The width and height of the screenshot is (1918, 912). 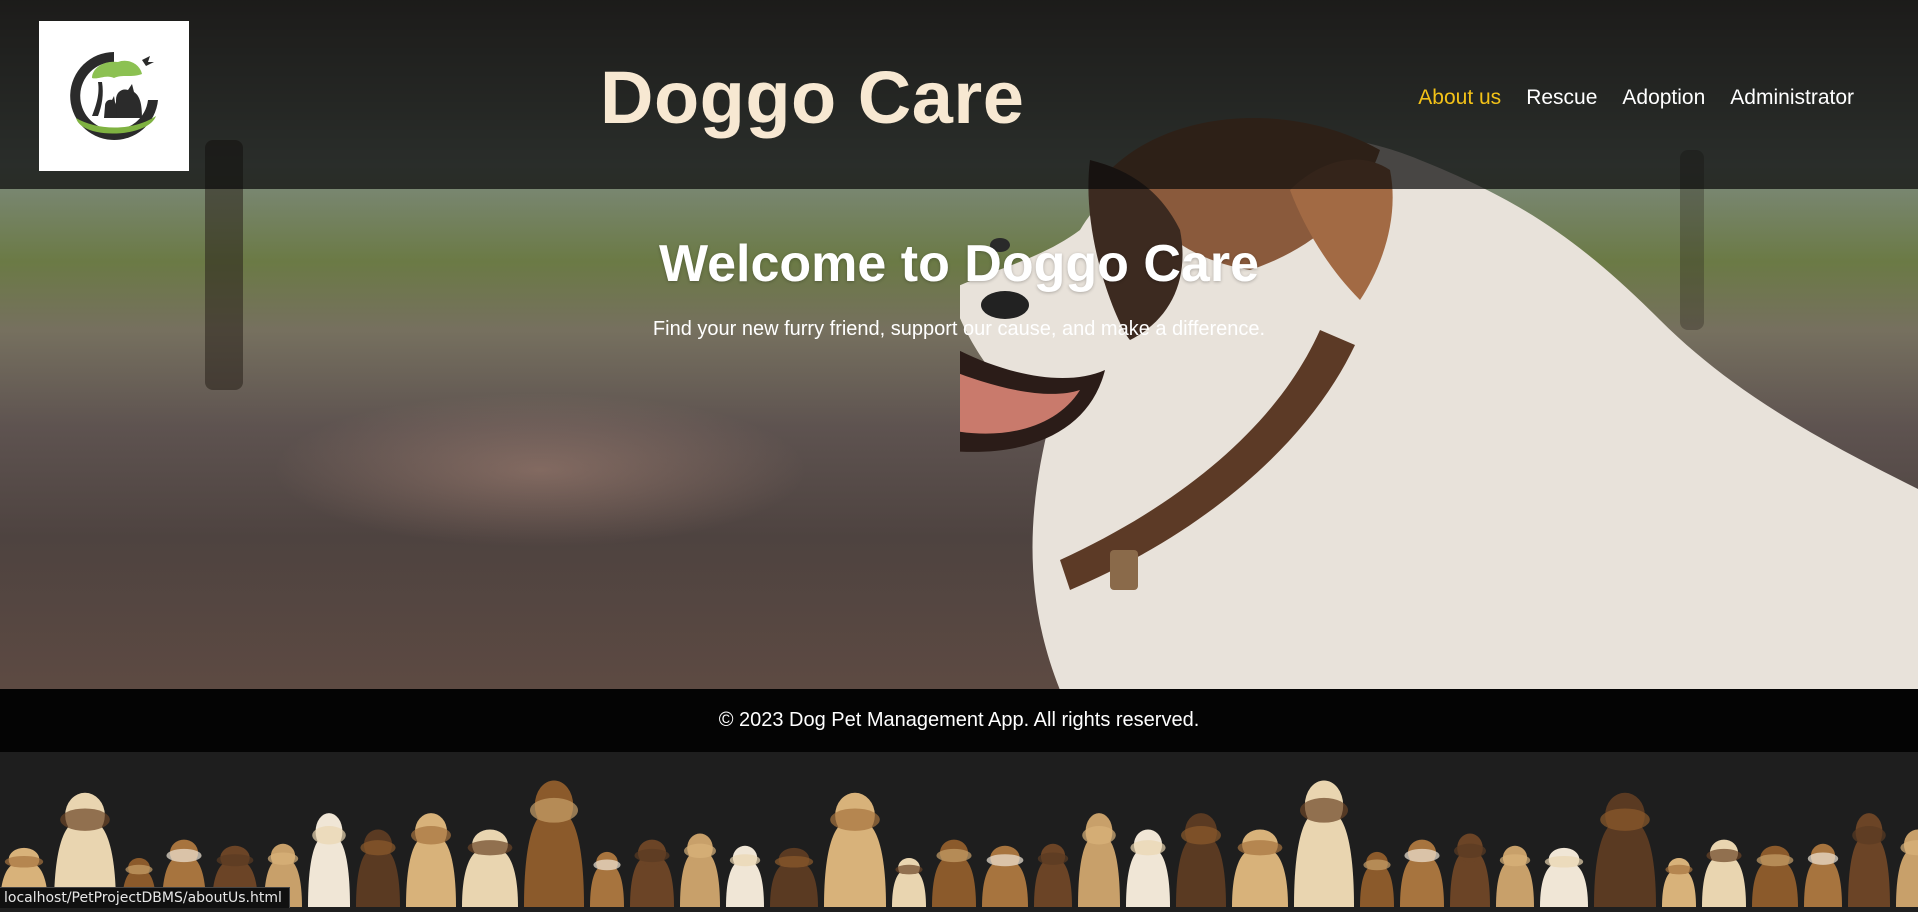 I want to click on main-nav: About us Rescue Adoption Administrator, so click(x=1636, y=98).